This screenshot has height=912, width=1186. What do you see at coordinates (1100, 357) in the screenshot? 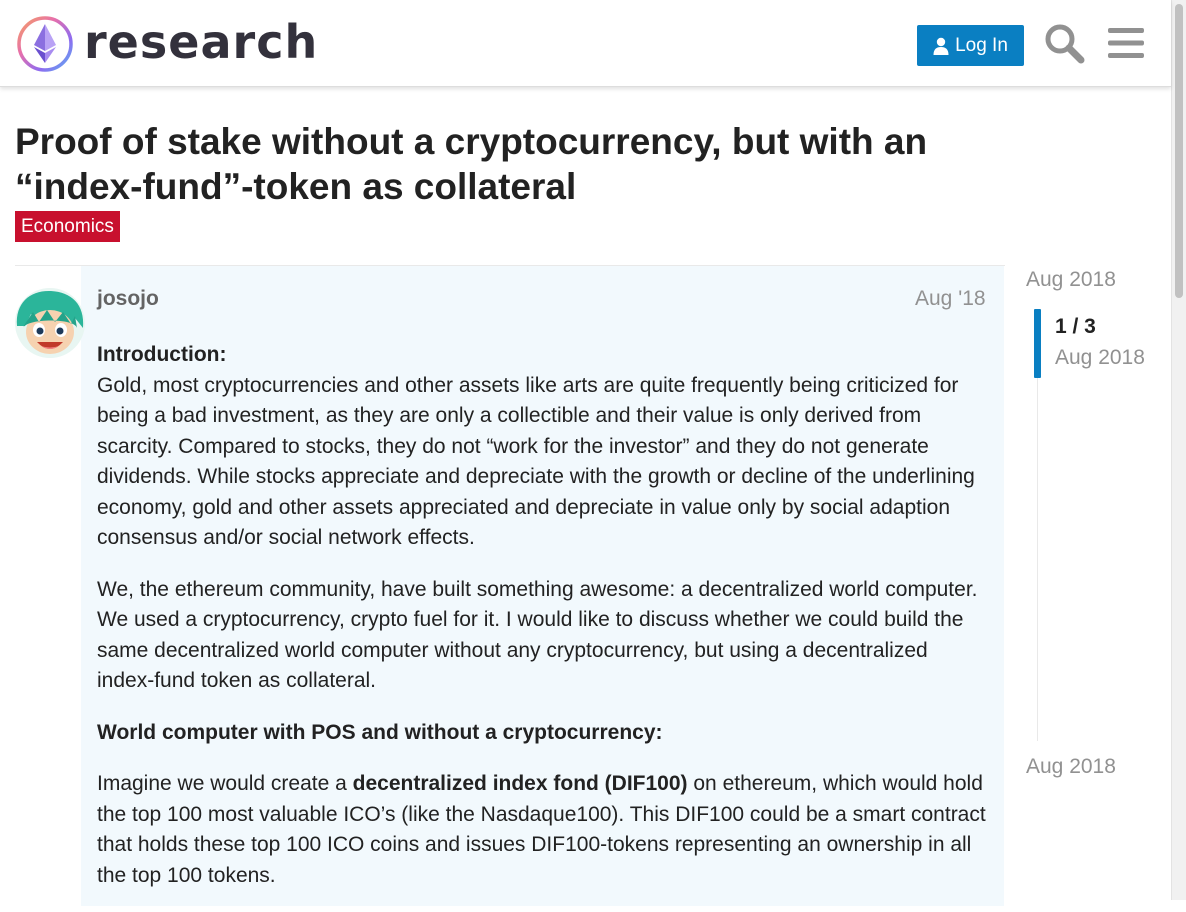
I see `timeline-current-date: Aug 2018` at bounding box center [1100, 357].